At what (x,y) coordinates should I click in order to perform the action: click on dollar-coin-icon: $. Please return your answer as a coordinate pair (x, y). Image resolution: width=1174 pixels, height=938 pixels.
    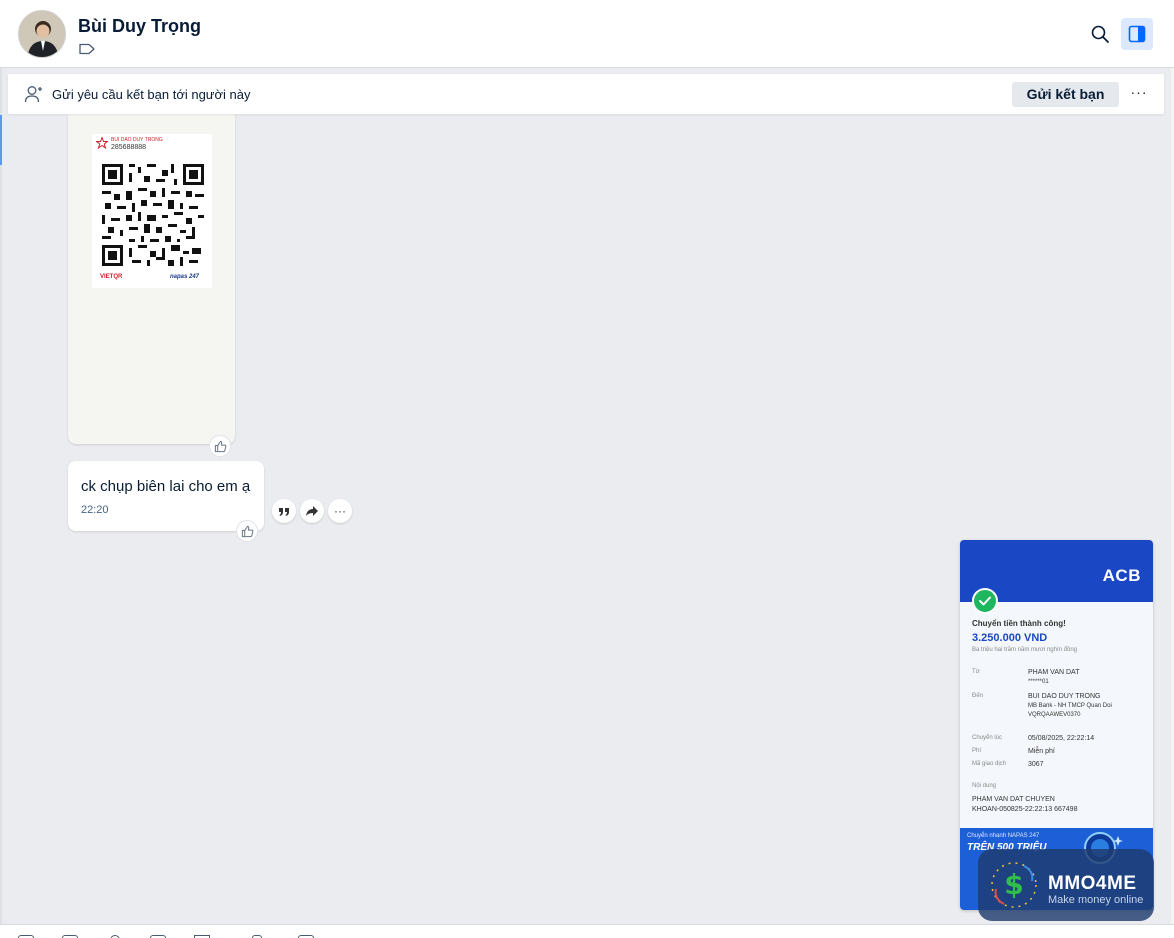
    Looking at the image, I should click on (1014, 885).